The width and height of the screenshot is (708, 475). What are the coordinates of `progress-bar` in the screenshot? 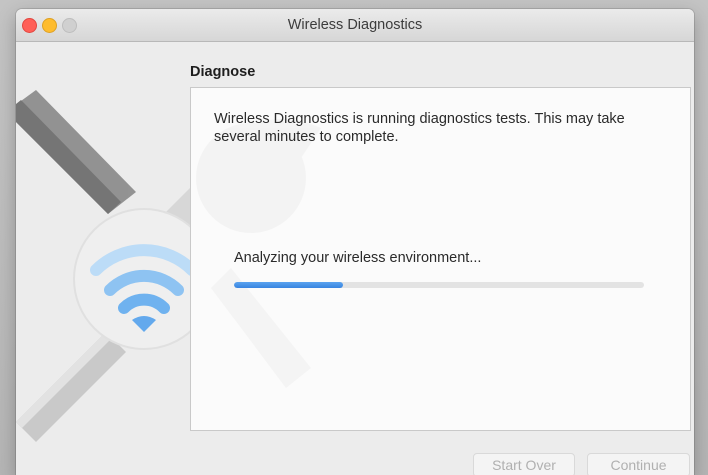 It's located at (439, 285).